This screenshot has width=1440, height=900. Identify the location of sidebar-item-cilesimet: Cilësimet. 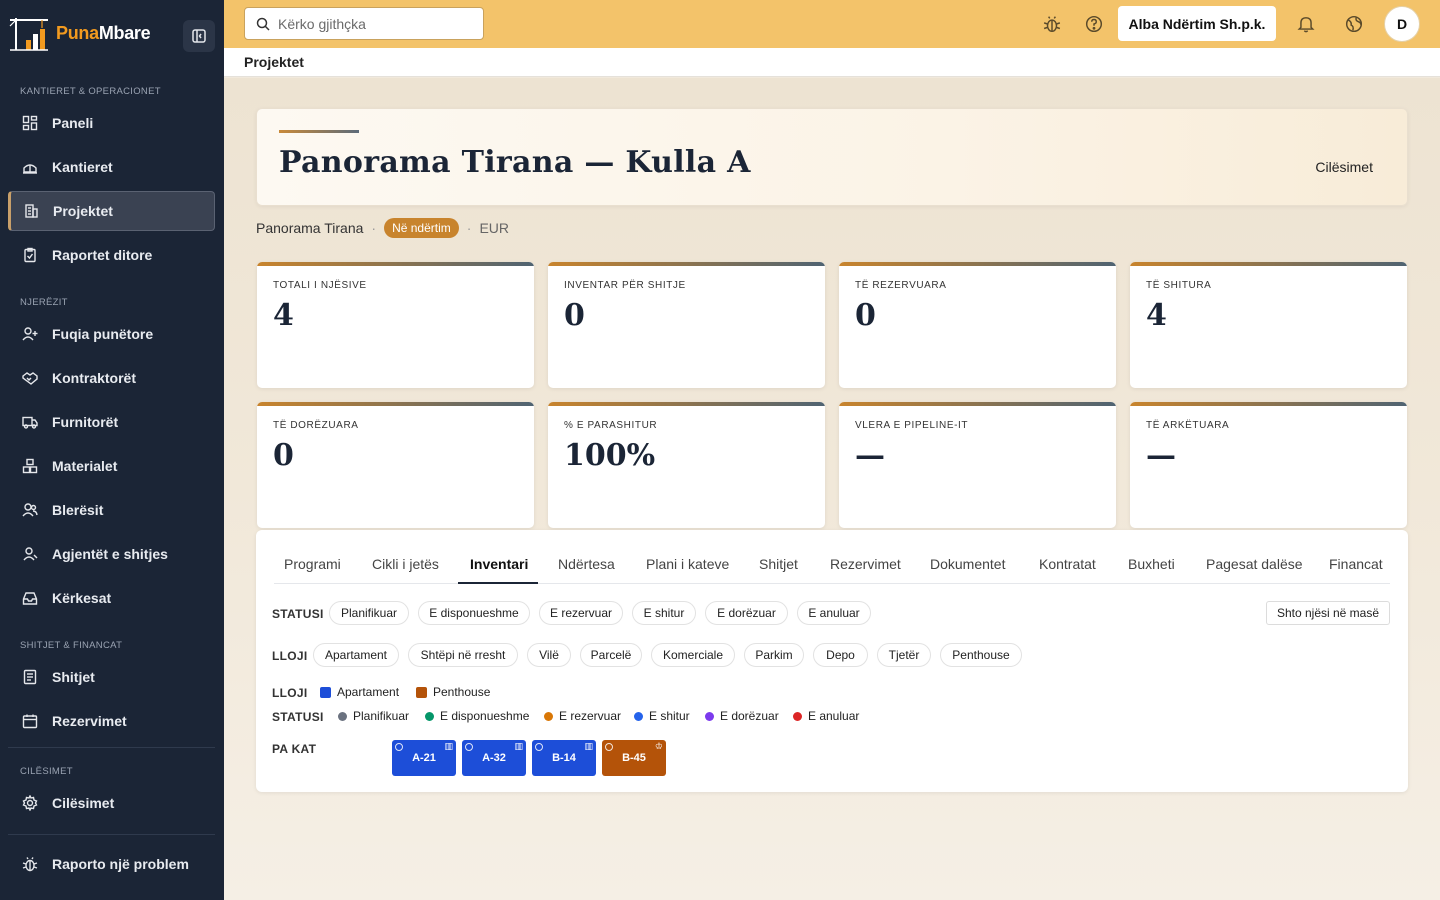
(111, 803).